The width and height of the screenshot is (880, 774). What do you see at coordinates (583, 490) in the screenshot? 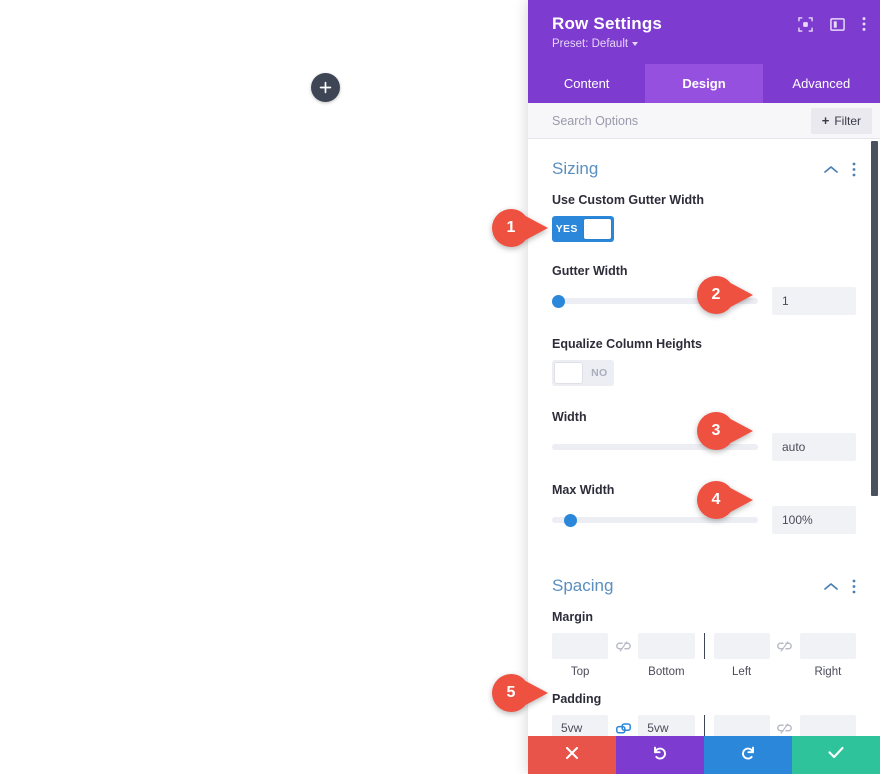
I see `label-max-width: Max Width` at bounding box center [583, 490].